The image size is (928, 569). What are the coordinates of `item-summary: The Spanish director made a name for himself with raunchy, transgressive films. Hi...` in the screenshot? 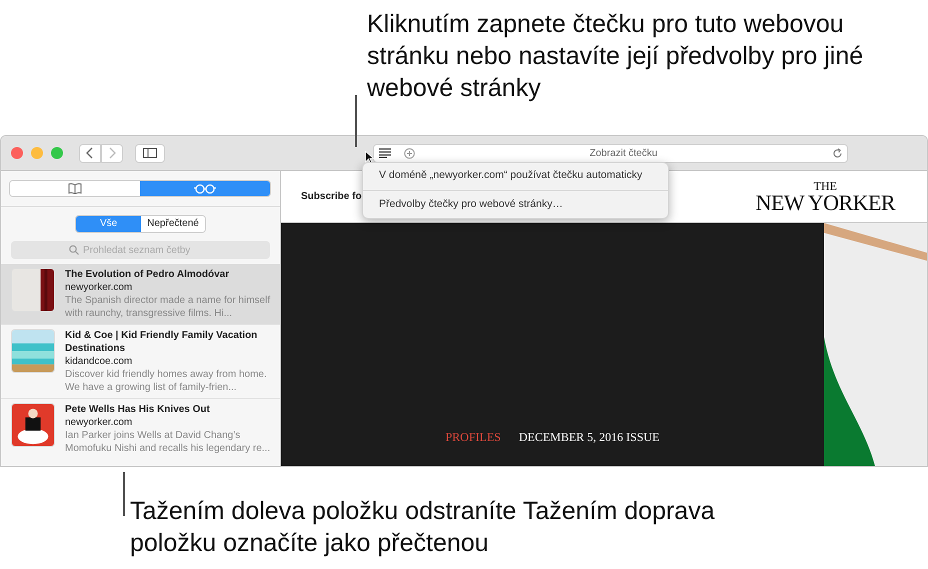 It's located at (168, 307).